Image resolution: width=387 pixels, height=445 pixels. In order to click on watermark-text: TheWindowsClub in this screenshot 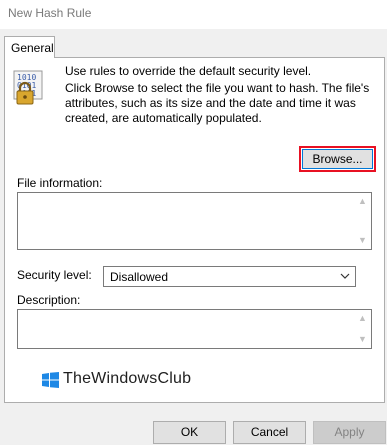, I will do `click(127, 378)`.